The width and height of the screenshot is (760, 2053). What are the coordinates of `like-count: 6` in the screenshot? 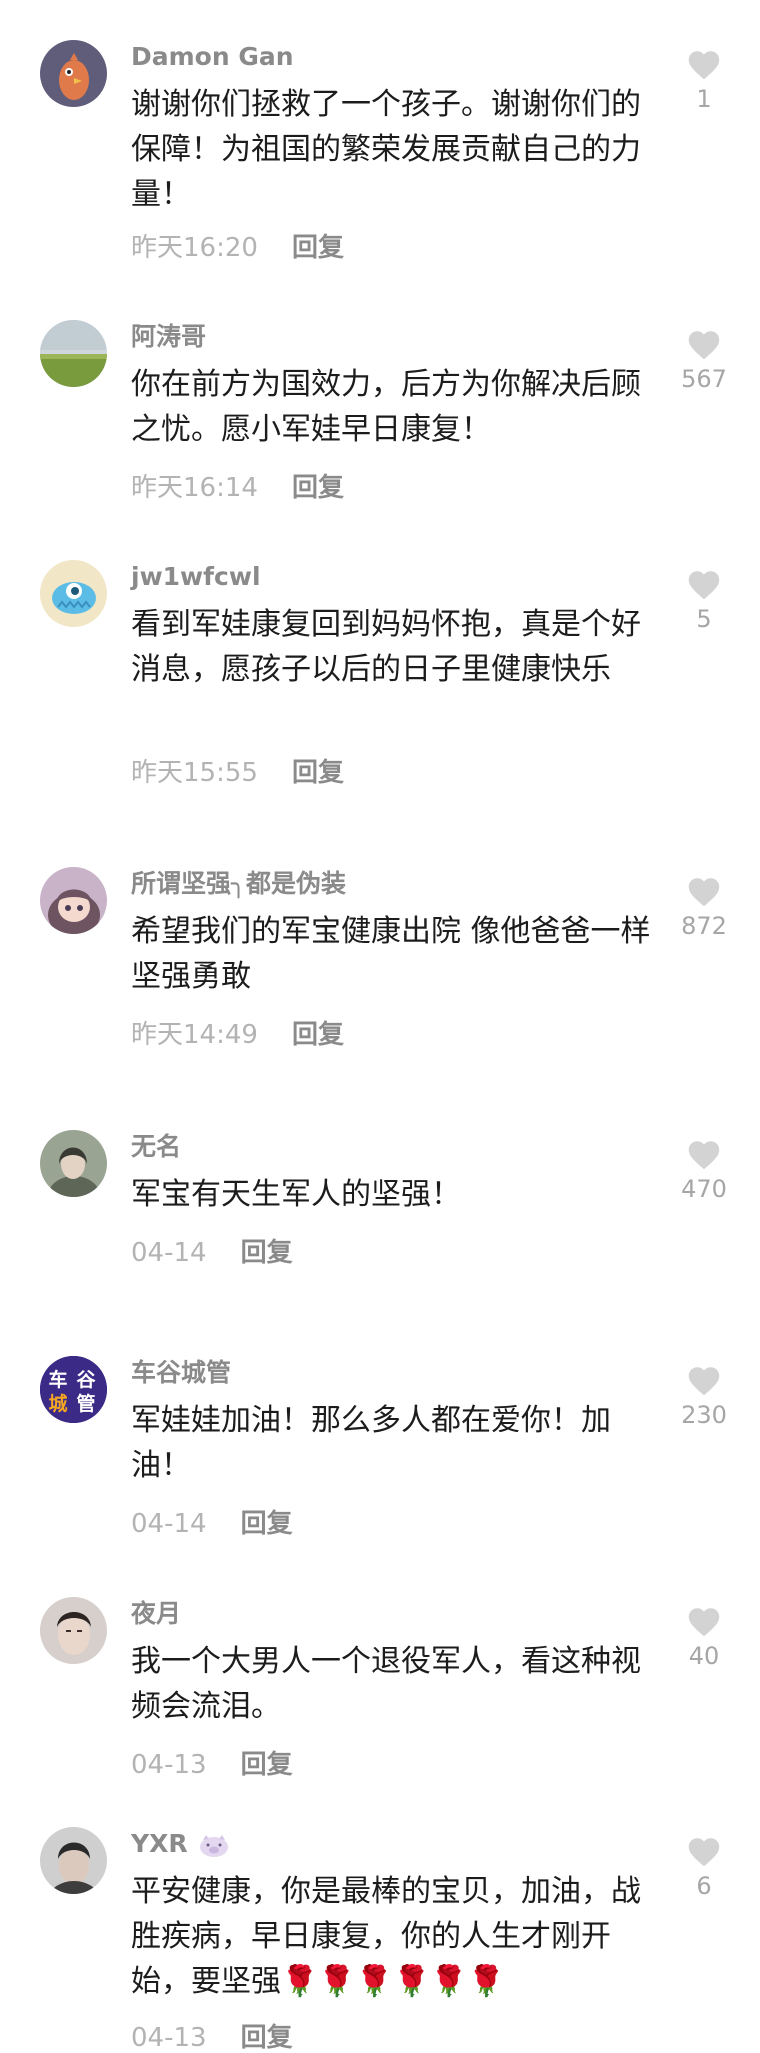 It's located at (704, 1886).